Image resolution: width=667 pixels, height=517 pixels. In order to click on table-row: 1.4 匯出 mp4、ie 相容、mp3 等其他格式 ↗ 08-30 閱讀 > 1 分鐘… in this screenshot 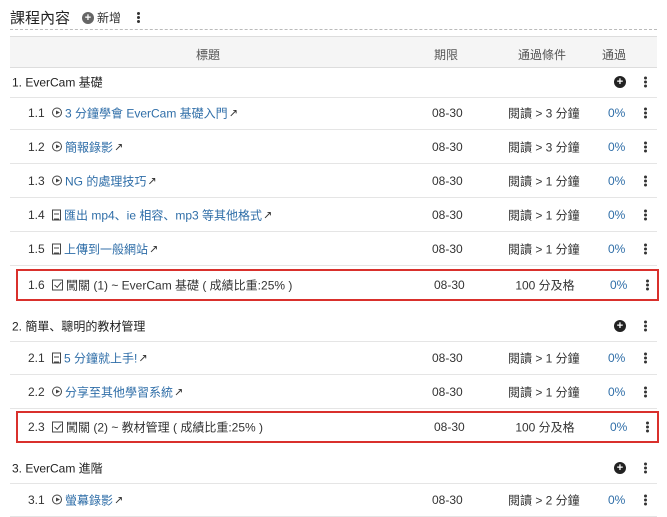, I will do `click(333, 215)`.